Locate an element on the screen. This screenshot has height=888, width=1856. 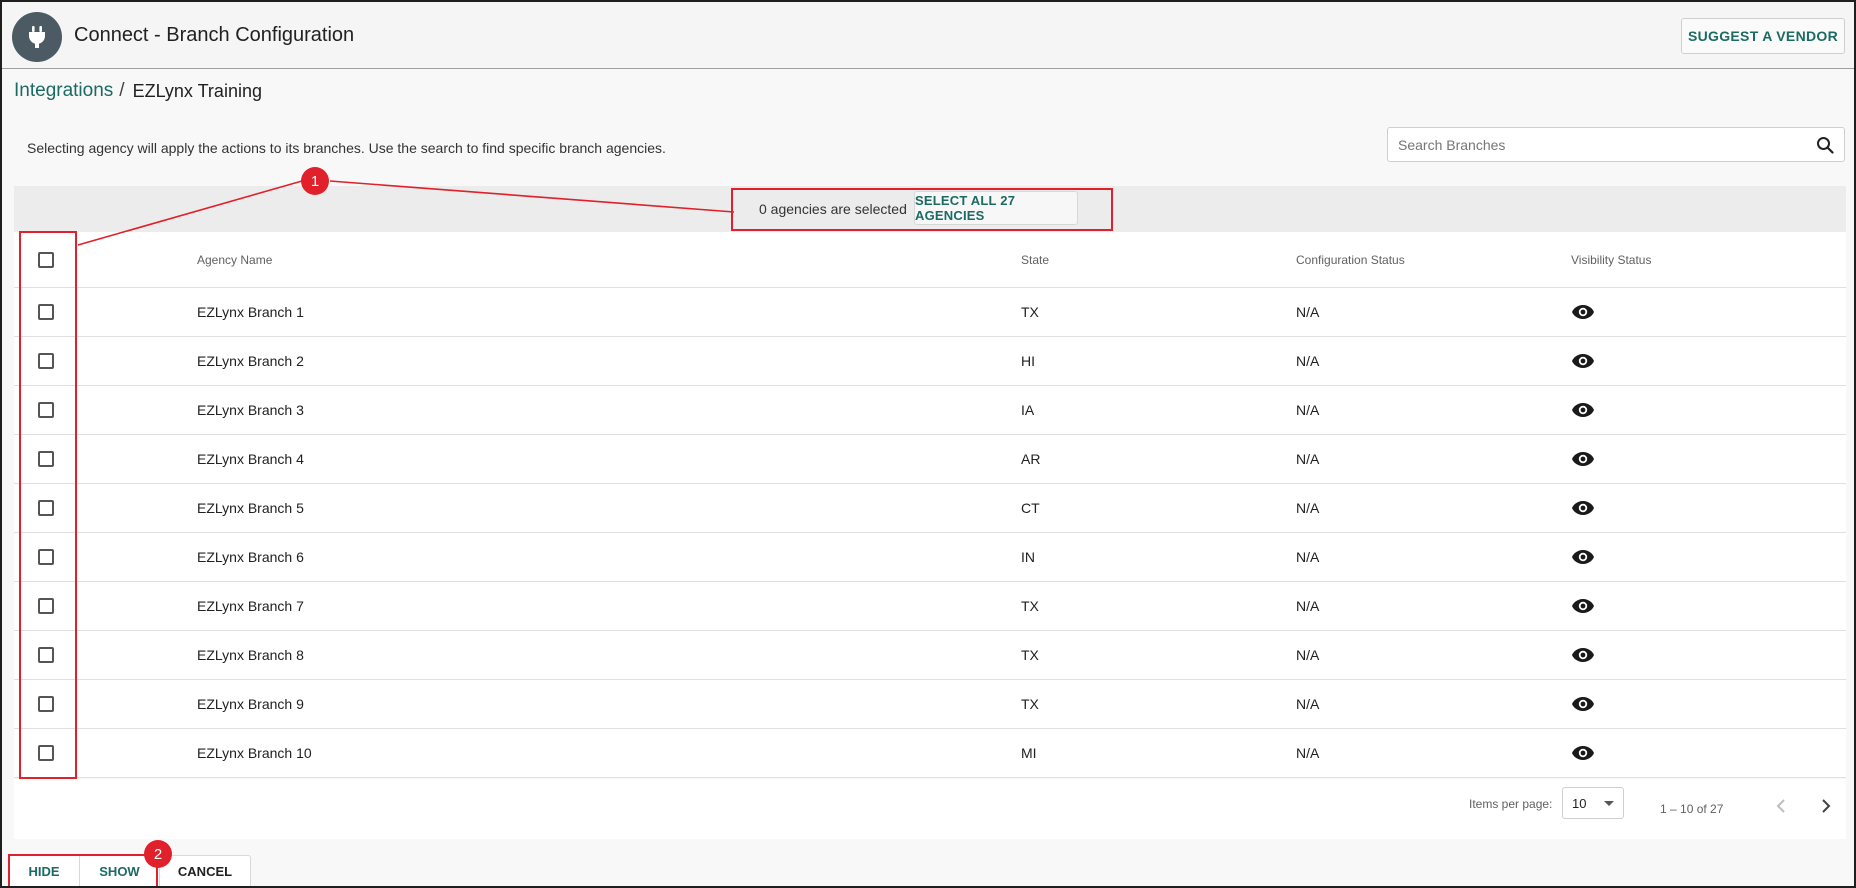
annotation-badge-2: 2 is located at coordinates (158, 854).